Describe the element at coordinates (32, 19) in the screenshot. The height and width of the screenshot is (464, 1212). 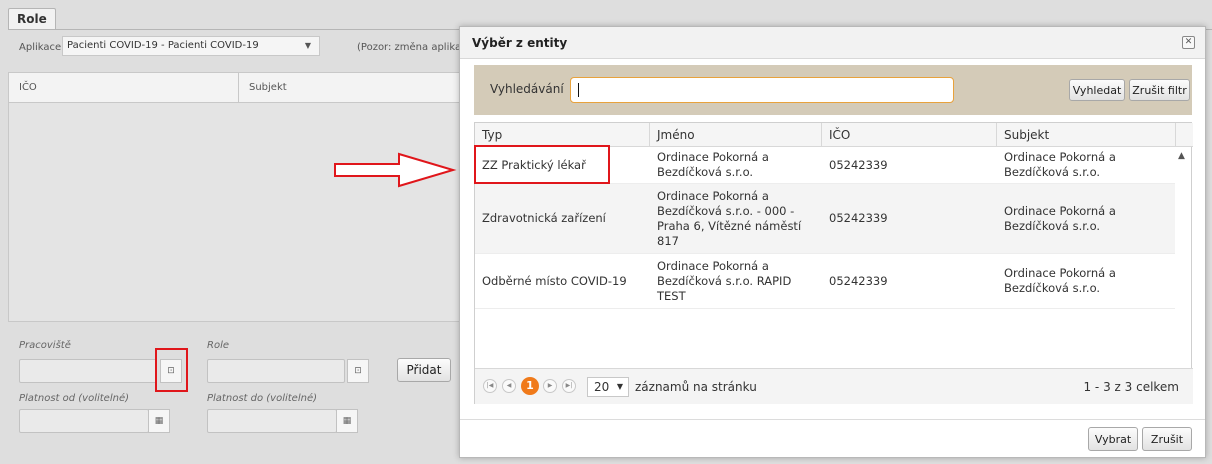
I see `role-tab: Role` at that location.